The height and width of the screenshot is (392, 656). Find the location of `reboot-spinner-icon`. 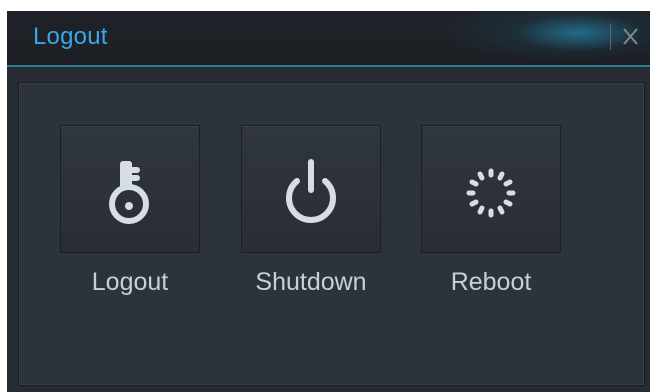

reboot-spinner-icon is located at coordinates (491, 189).